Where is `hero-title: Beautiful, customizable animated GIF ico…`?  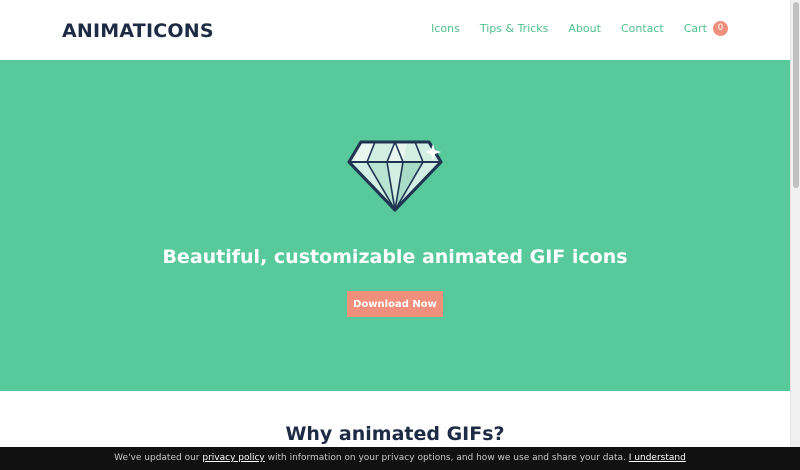
hero-title: Beautiful, customizable animated GIF ico… is located at coordinates (395, 257).